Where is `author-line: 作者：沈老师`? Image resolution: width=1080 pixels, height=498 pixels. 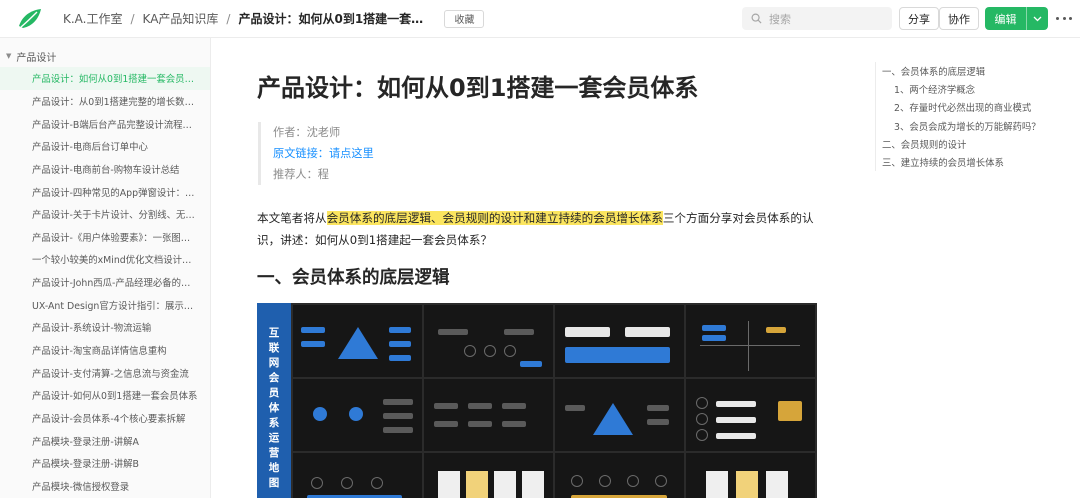 author-line: 作者：沈老师 is located at coordinates (307, 132).